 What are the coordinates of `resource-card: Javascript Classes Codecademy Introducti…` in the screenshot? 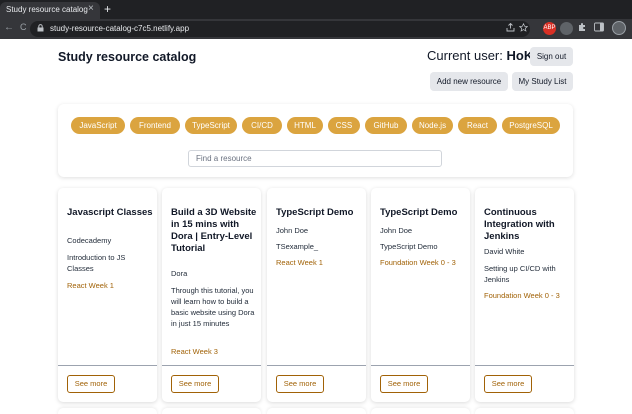 It's located at (107, 295).